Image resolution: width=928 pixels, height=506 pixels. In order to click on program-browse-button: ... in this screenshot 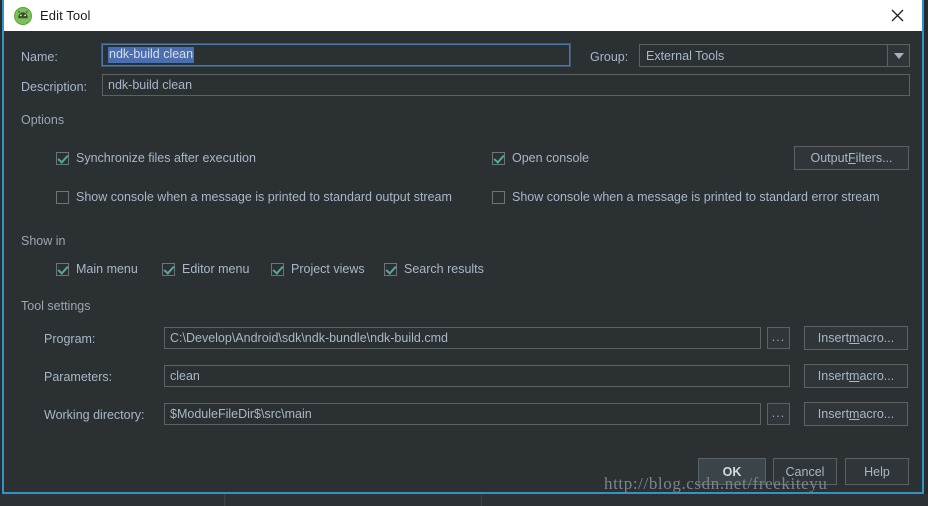, I will do `click(778, 338)`.